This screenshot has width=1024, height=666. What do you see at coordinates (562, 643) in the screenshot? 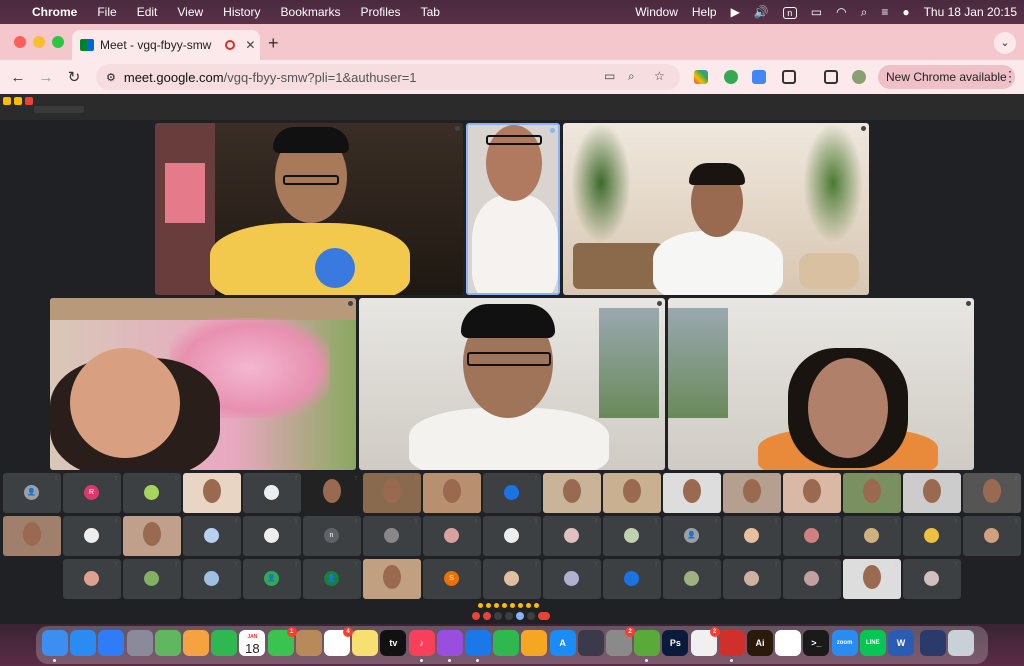
I see `appstore-icon: A` at bounding box center [562, 643].